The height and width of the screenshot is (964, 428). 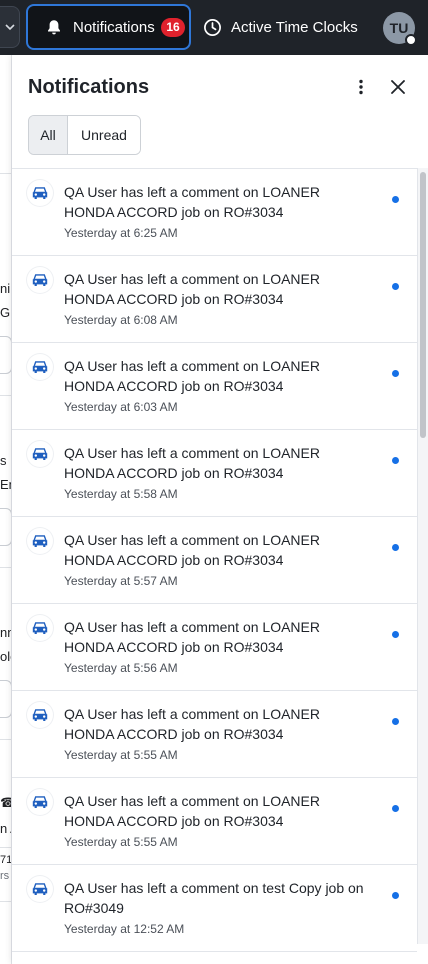 I want to click on notification-time: Yesterday at 6:25 AM, so click(x=121, y=233).